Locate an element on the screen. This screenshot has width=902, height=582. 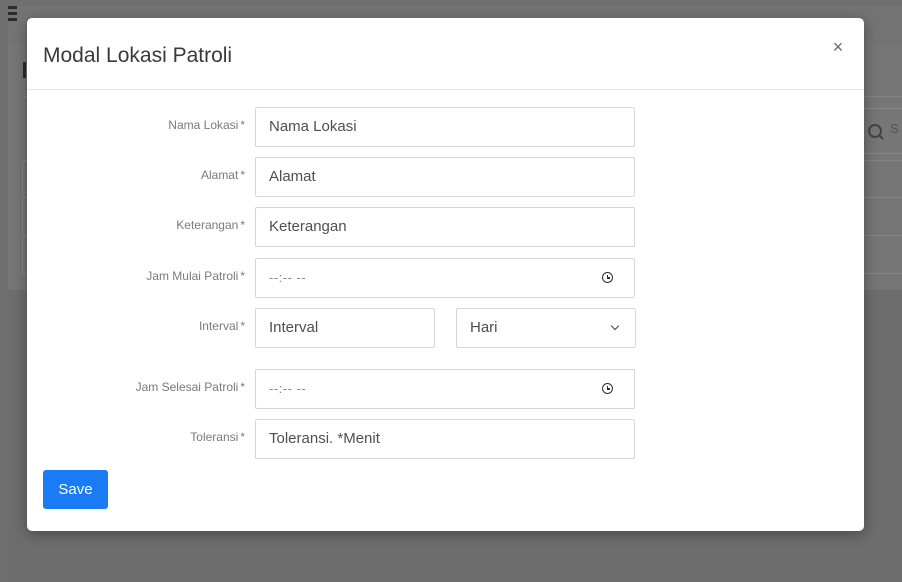
label-text: Jam Selesai Patroli is located at coordinates (187, 387).